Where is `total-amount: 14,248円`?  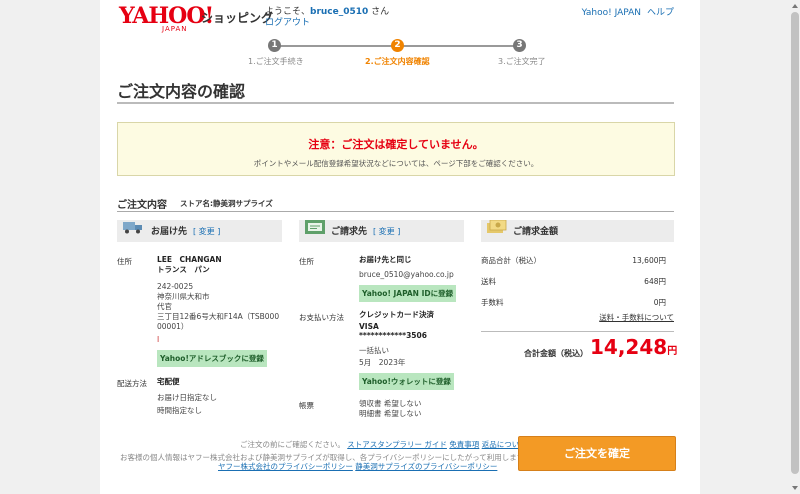
total-amount: 14,248円 is located at coordinates (633, 347).